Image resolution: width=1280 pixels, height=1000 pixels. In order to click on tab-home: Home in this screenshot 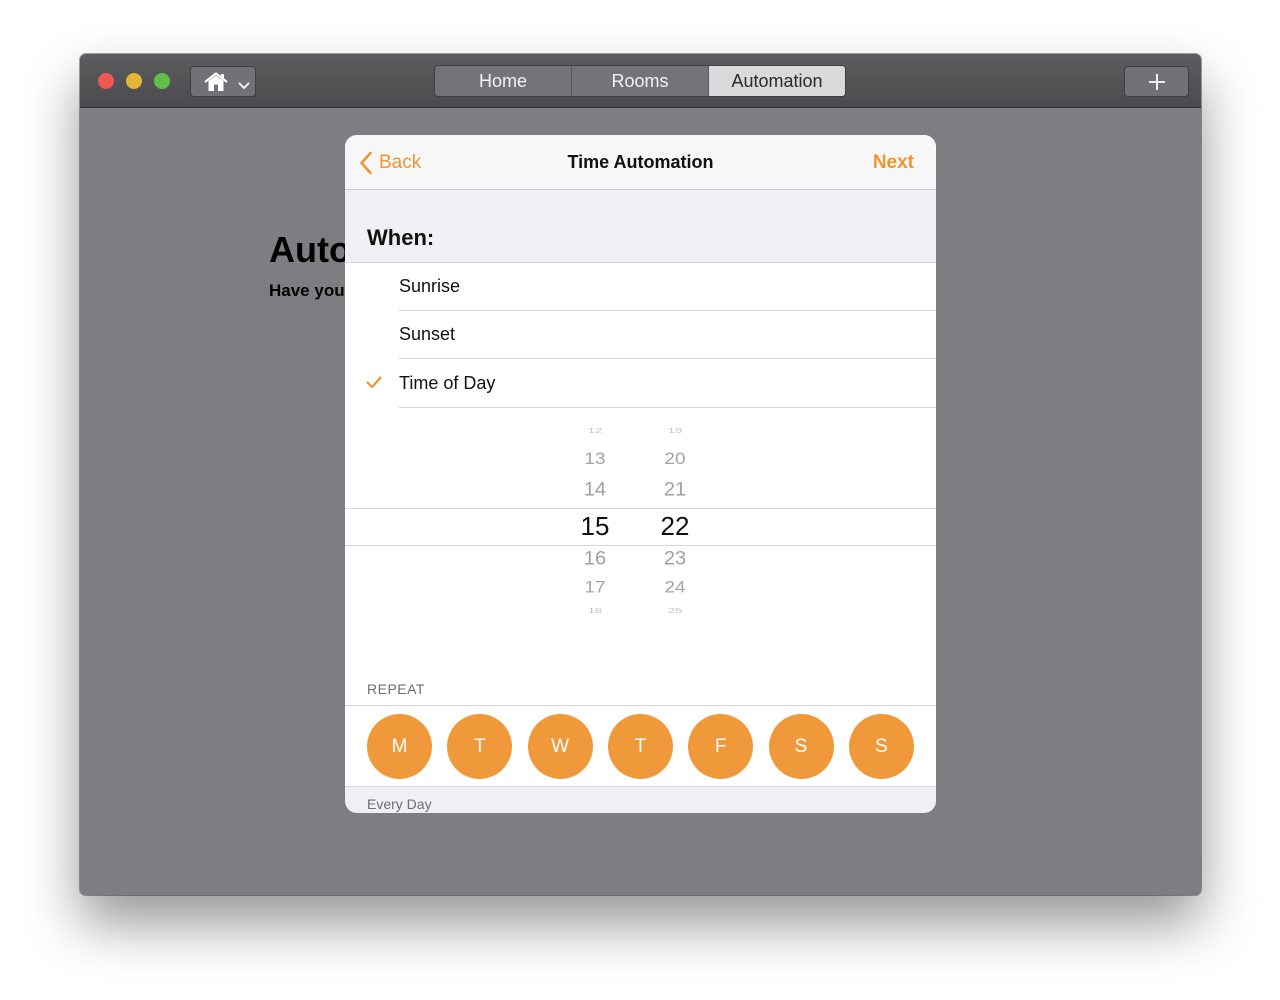, I will do `click(503, 81)`.